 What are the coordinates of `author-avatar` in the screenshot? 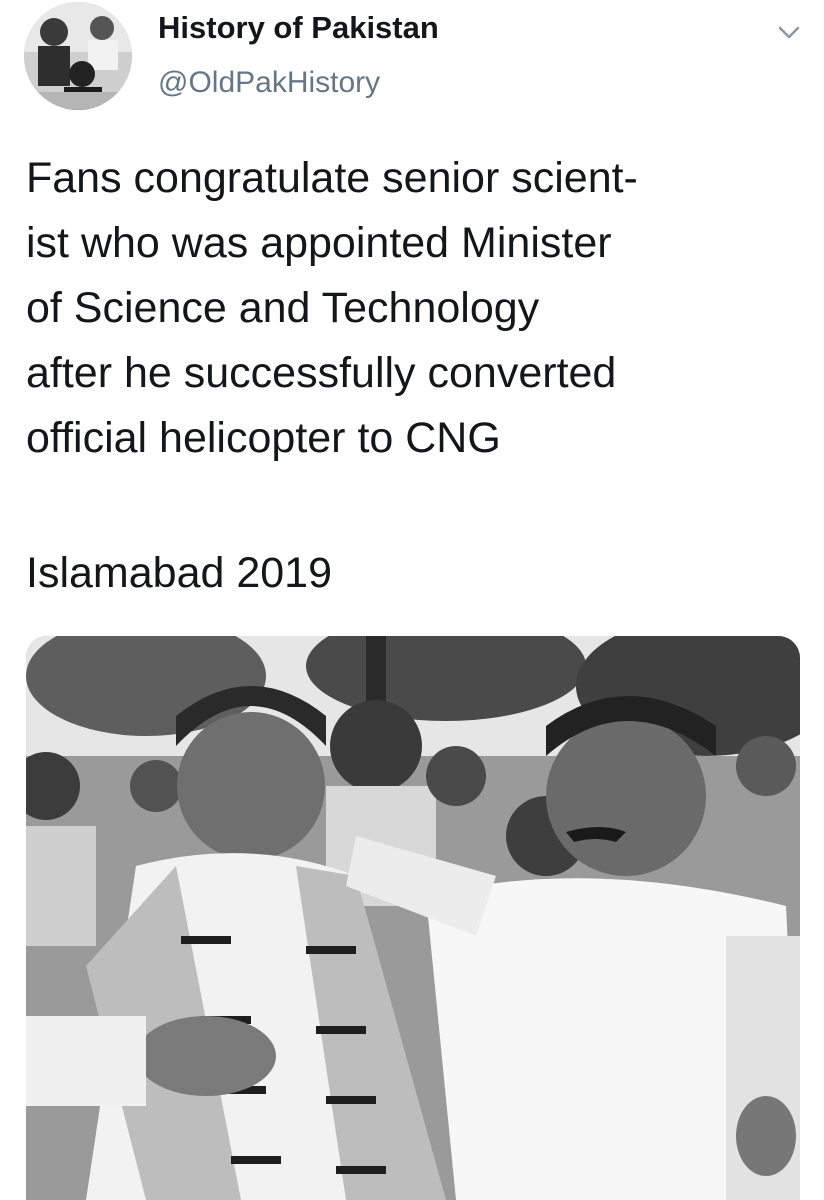 It's located at (78, 56).